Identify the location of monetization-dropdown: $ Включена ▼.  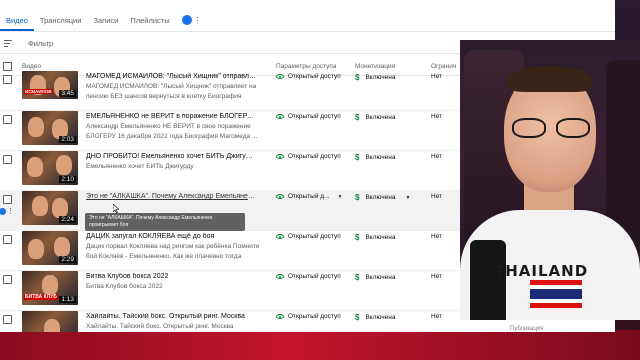
(382, 197).